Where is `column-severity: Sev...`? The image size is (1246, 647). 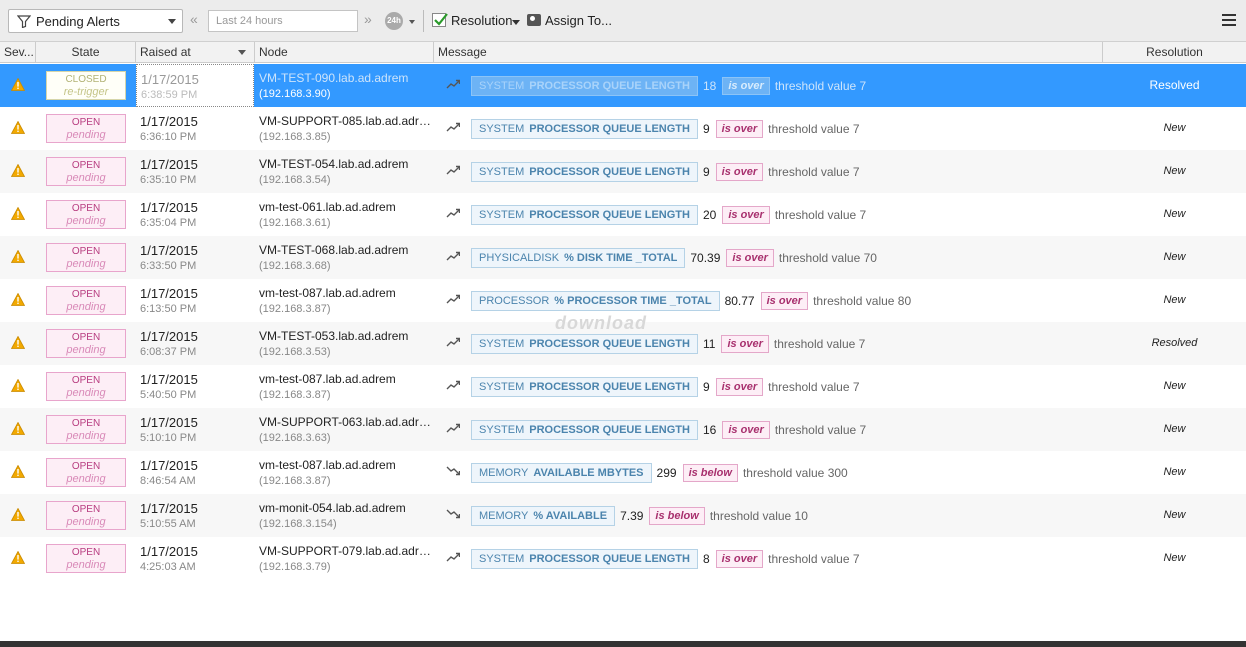
column-severity: Sev... is located at coordinates (18, 52).